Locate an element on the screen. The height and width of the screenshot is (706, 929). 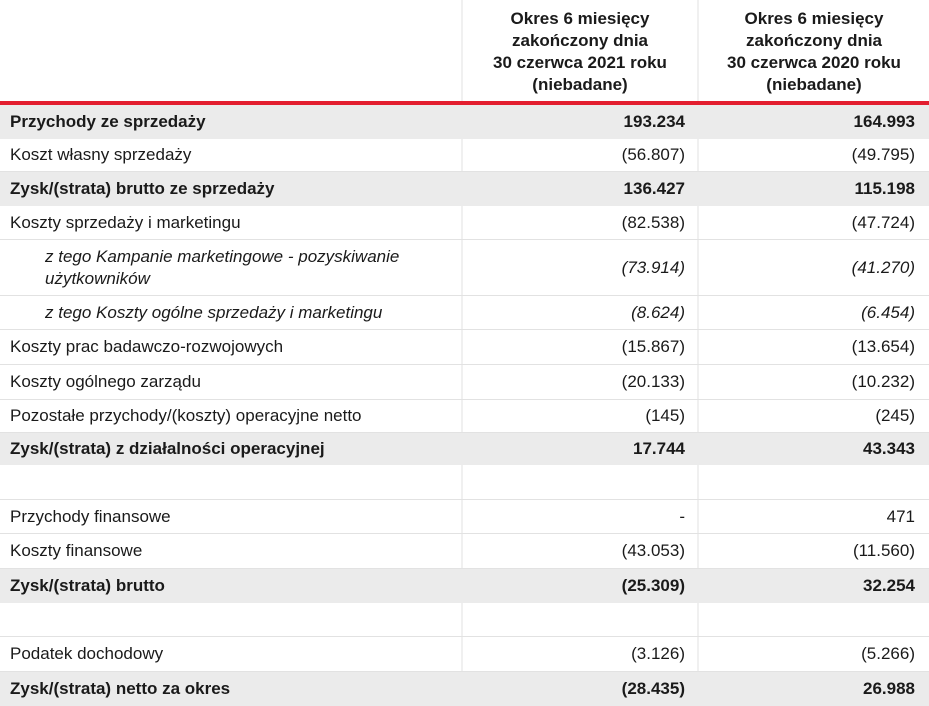
value-2021: 193.234 is located at coordinates (654, 121).